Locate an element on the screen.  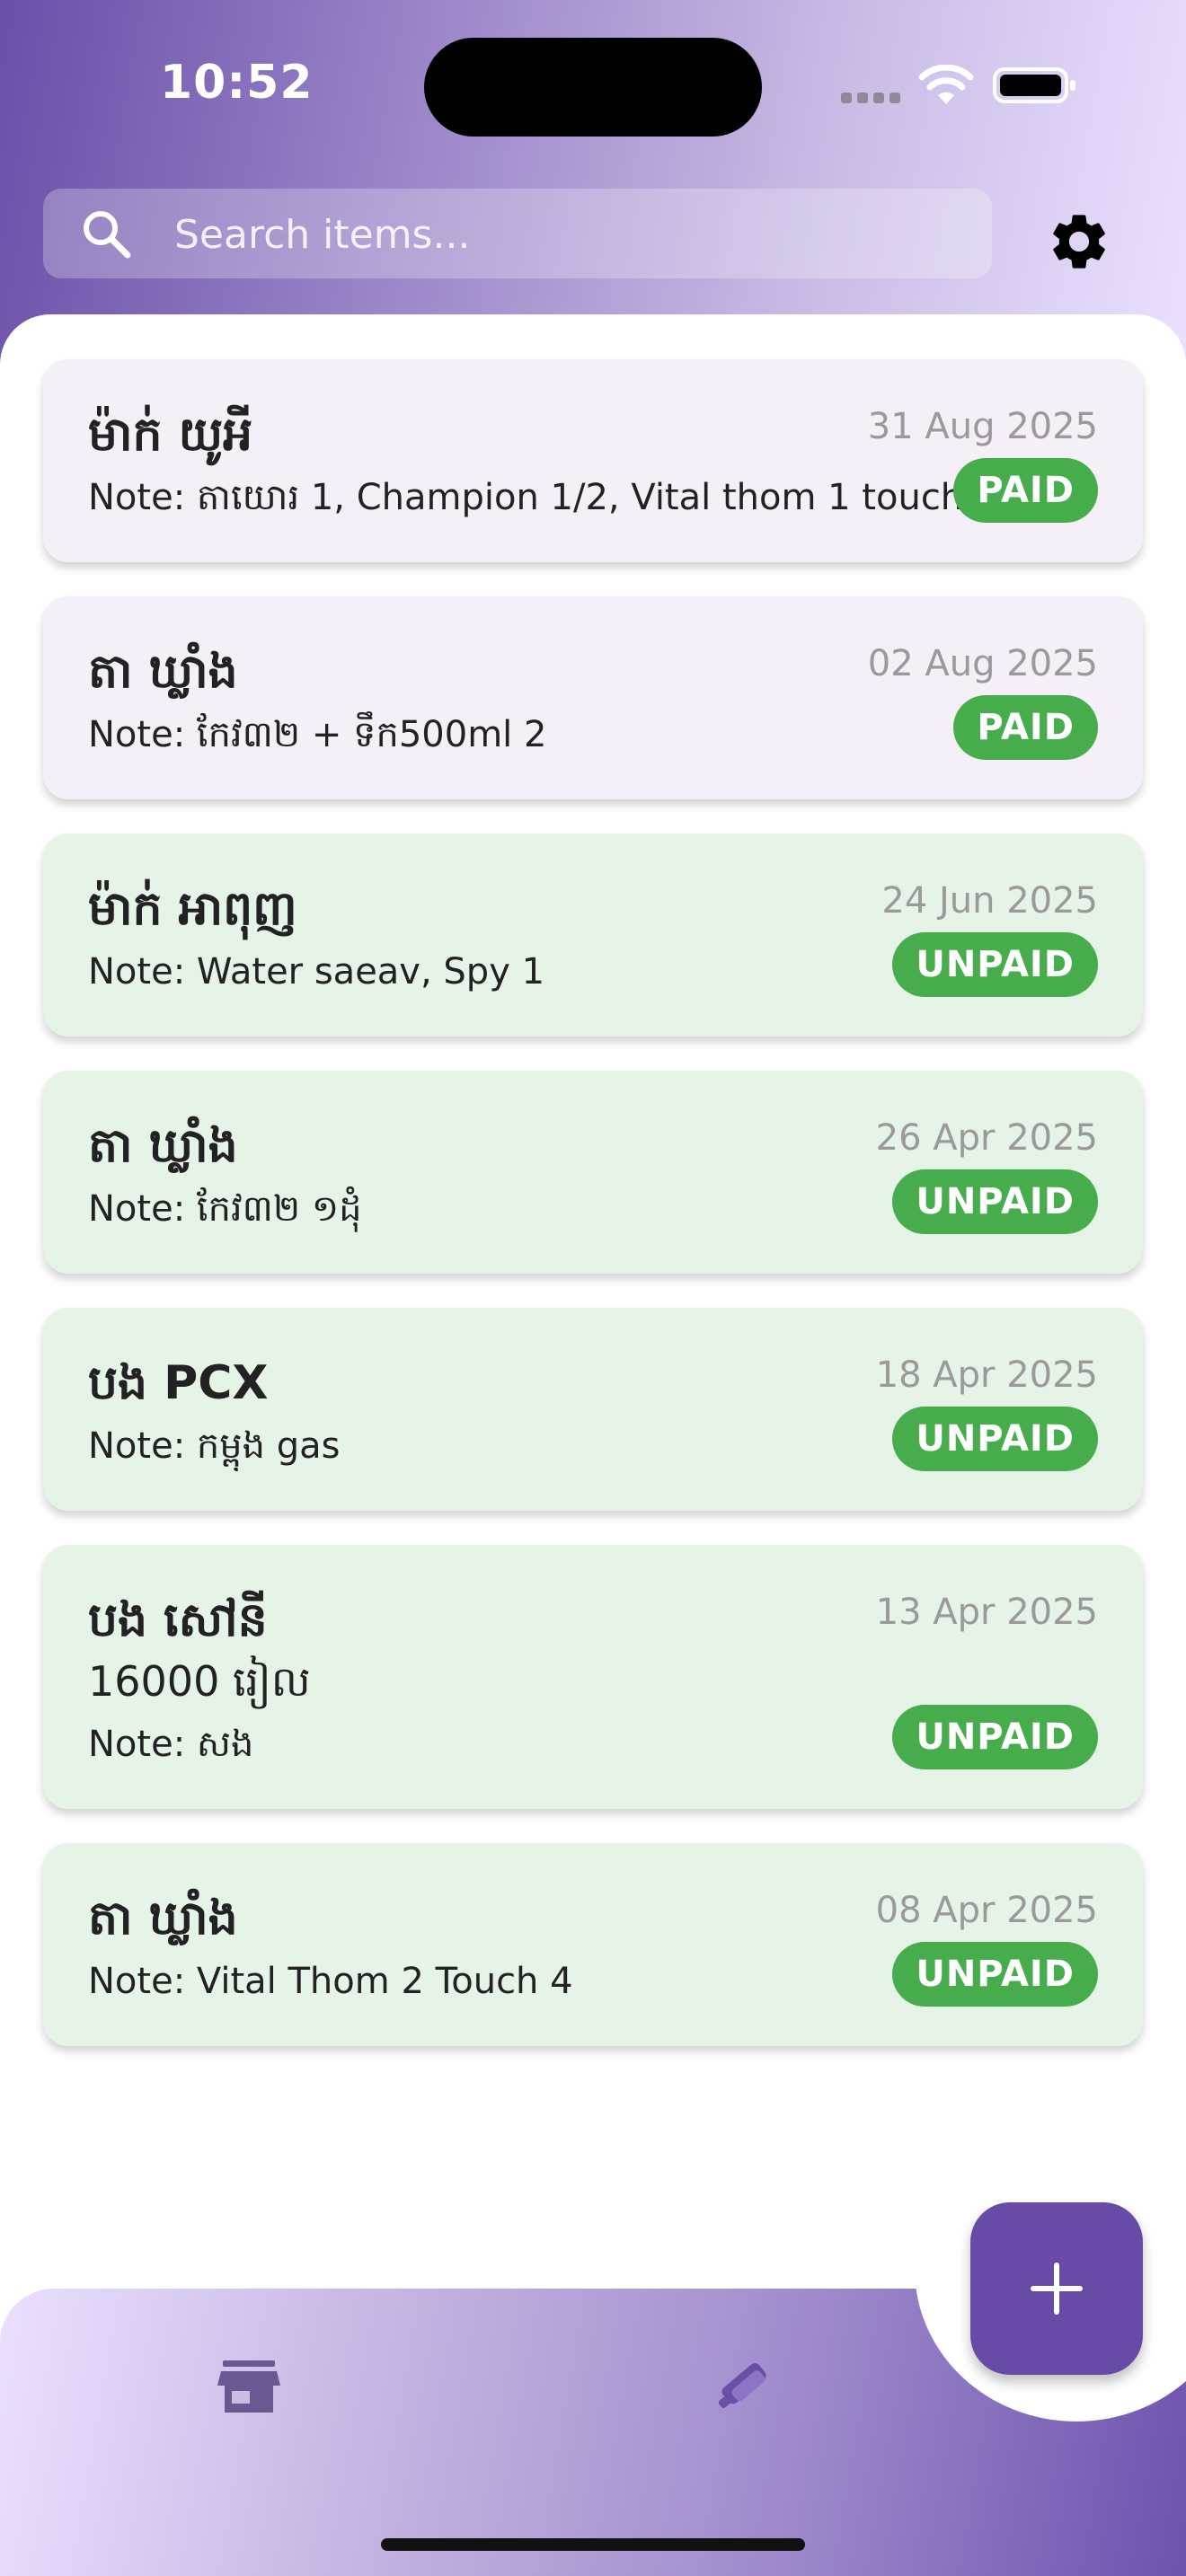
search-bar is located at coordinates (517, 234).